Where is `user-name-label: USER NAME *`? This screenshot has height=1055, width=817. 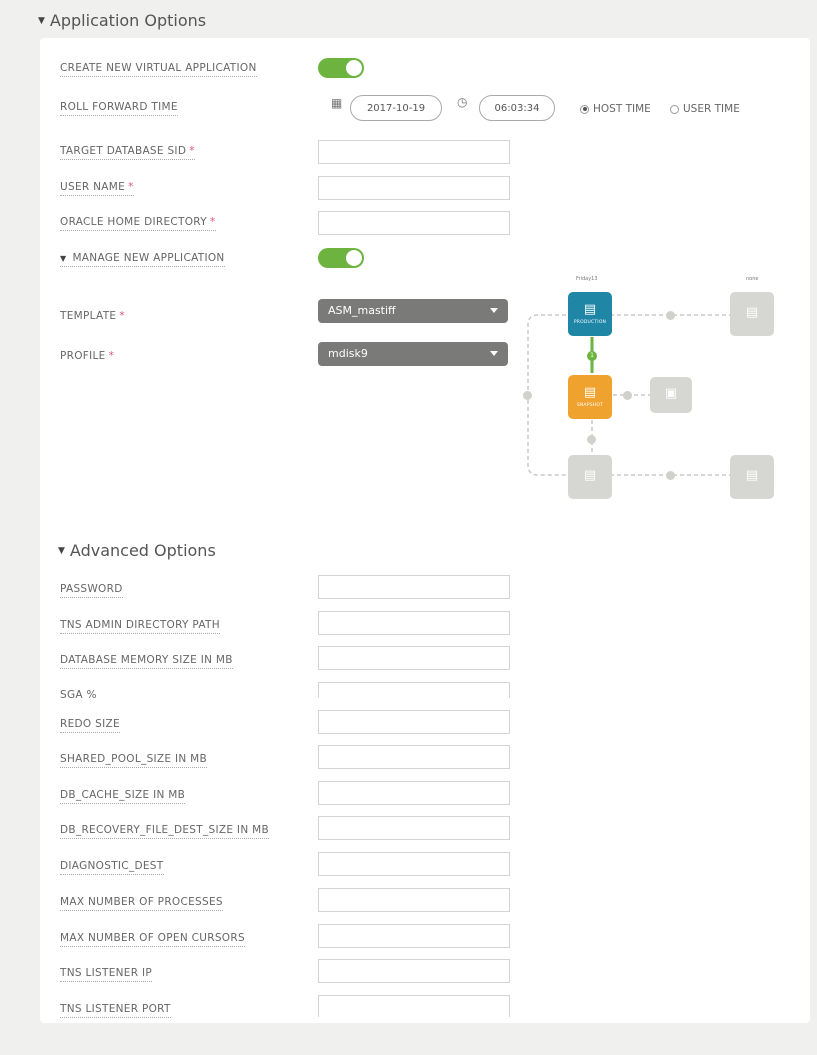 user-name-label: USER NAME * is located at coordinates (97, 188).